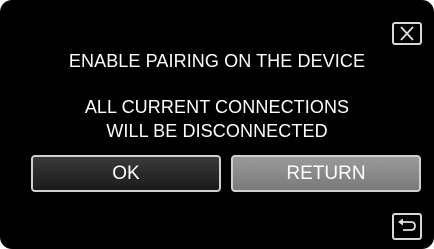 The width and height of the screenshot is (434, 249). What do you see at coordinates (126, 173) in the screenshot?
I see `ok-button: OK` at bounding box center [126, 173].